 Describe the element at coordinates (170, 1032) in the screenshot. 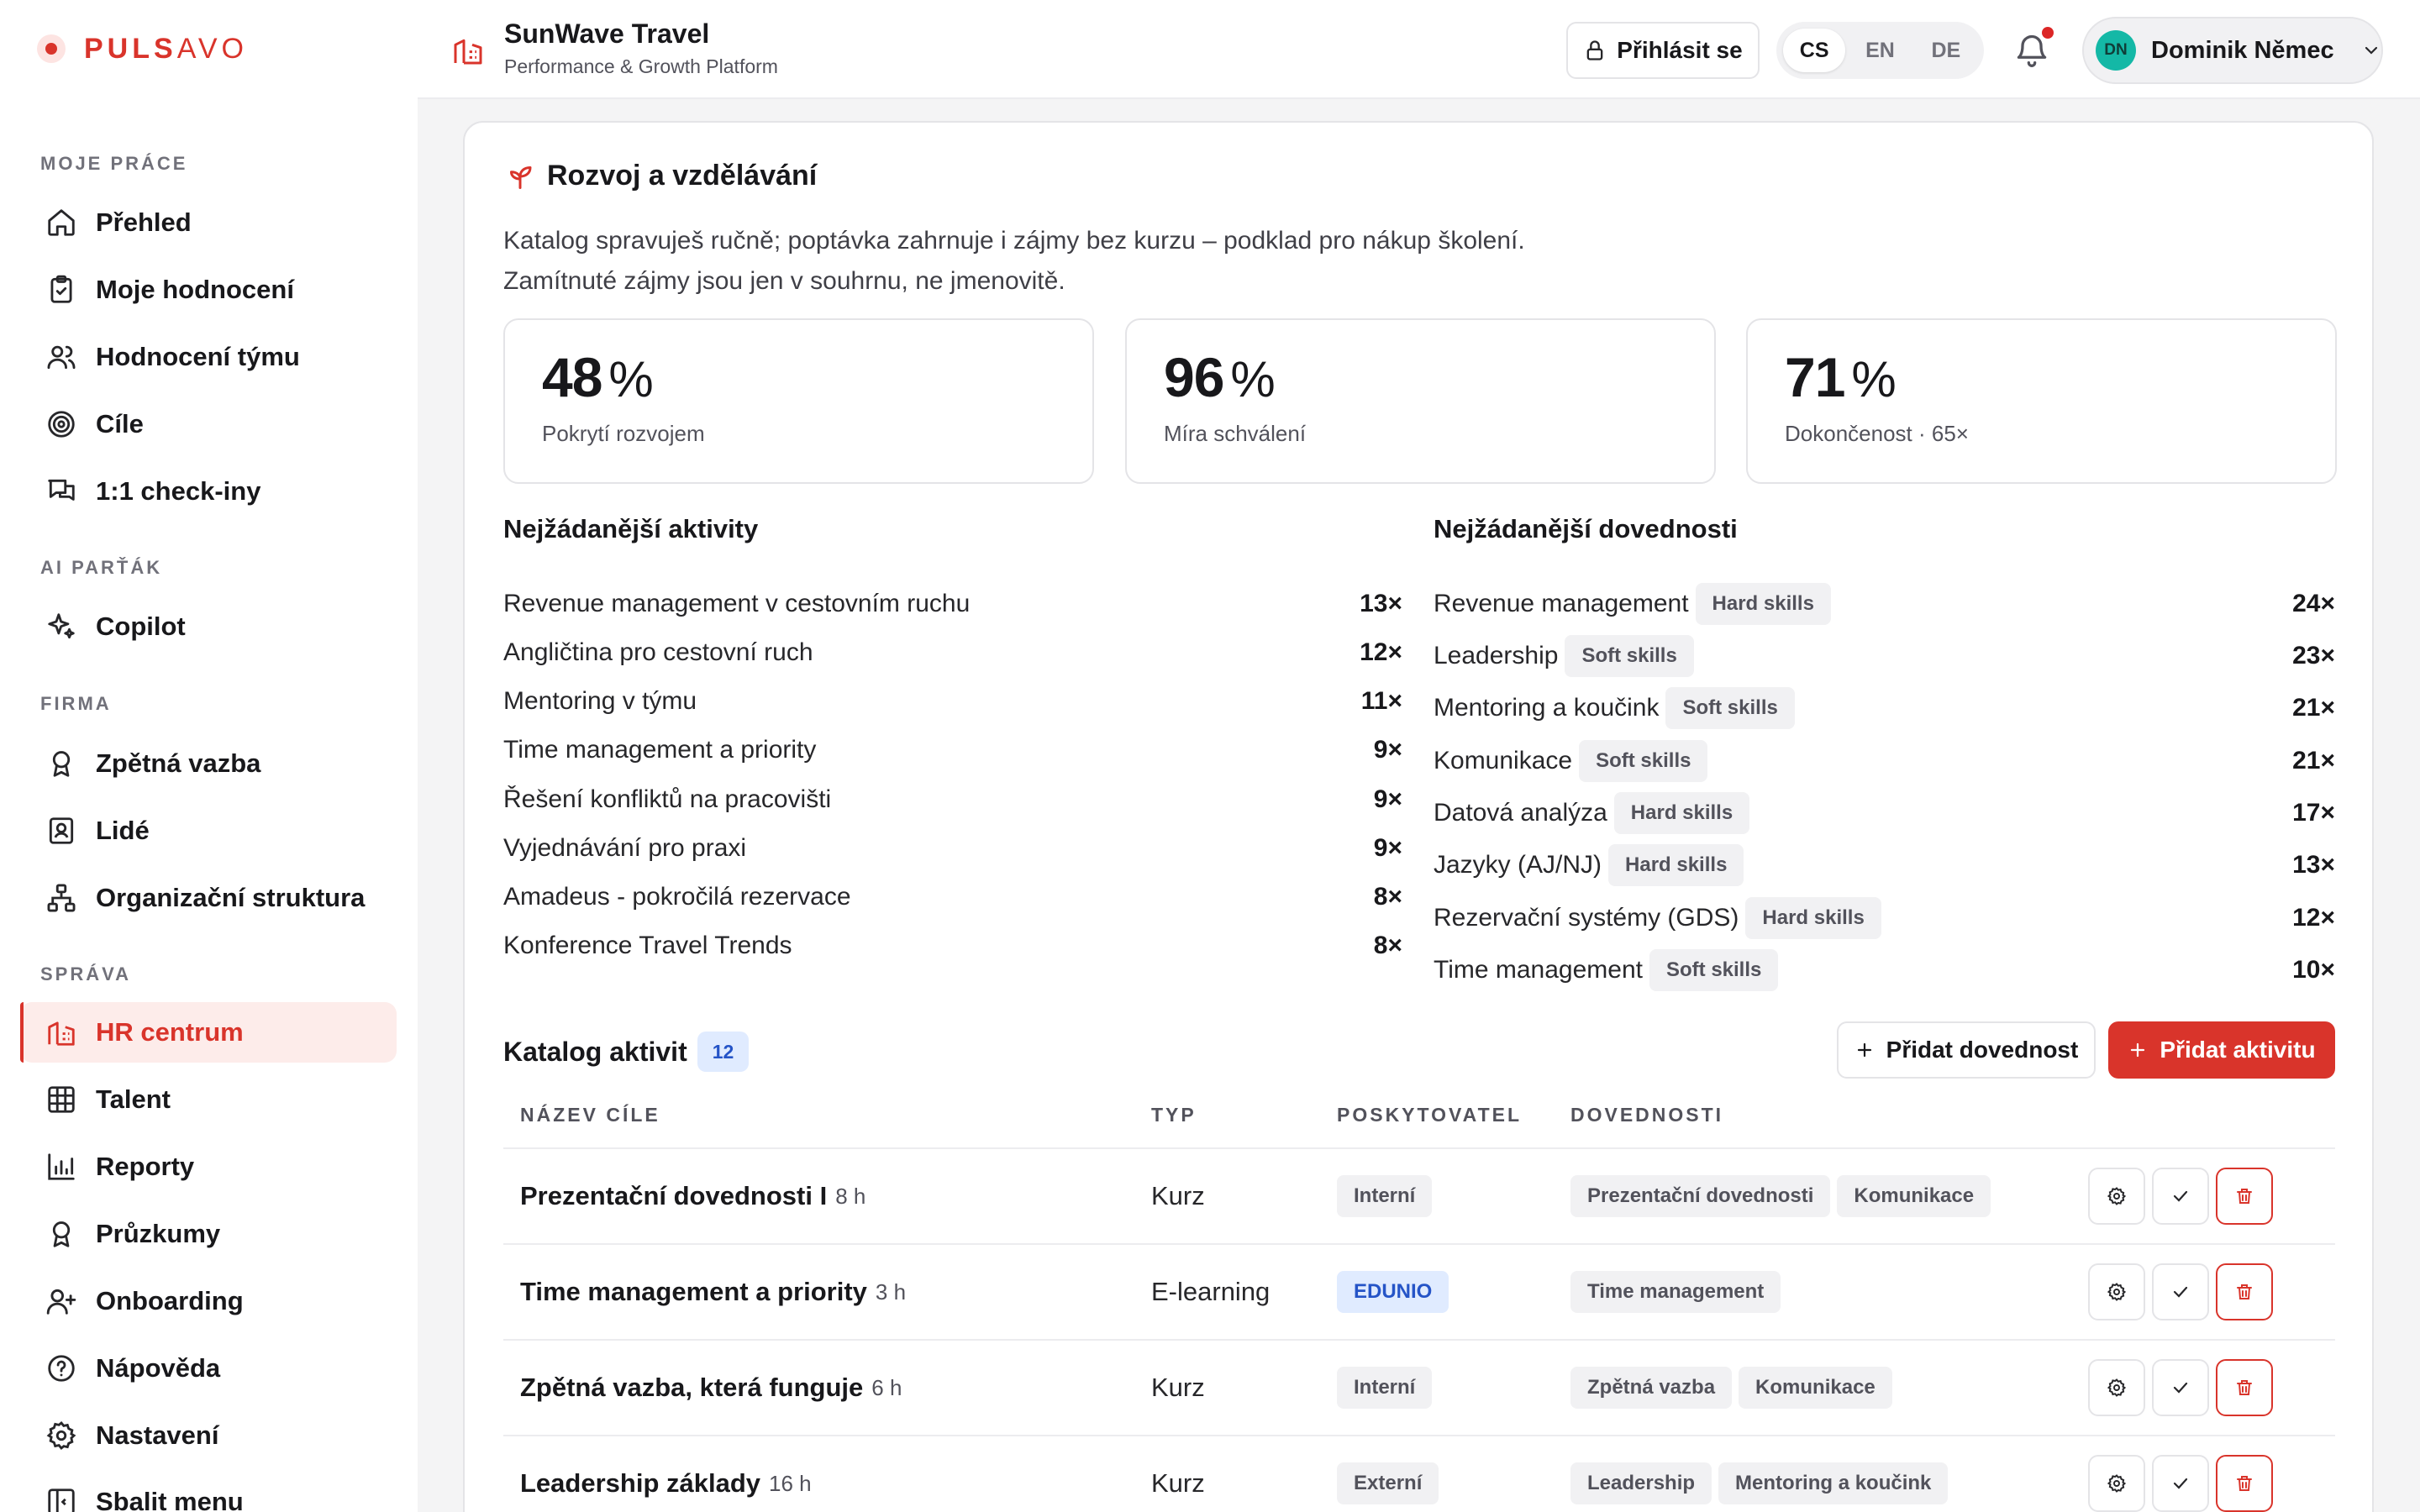

I see `sidebar-item-label: HR centrum` at that location.